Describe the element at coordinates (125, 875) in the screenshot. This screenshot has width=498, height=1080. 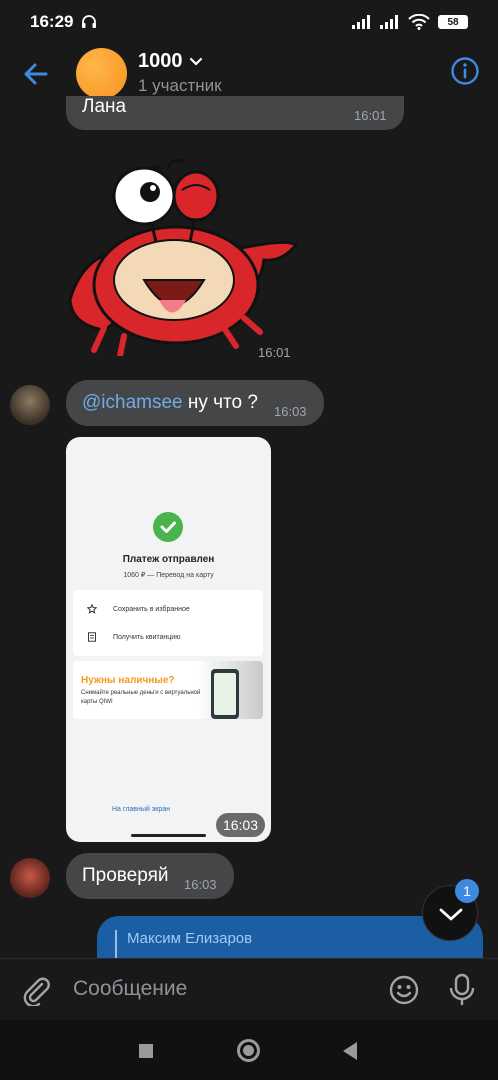
I see `message-text: Проверяй` at that location.